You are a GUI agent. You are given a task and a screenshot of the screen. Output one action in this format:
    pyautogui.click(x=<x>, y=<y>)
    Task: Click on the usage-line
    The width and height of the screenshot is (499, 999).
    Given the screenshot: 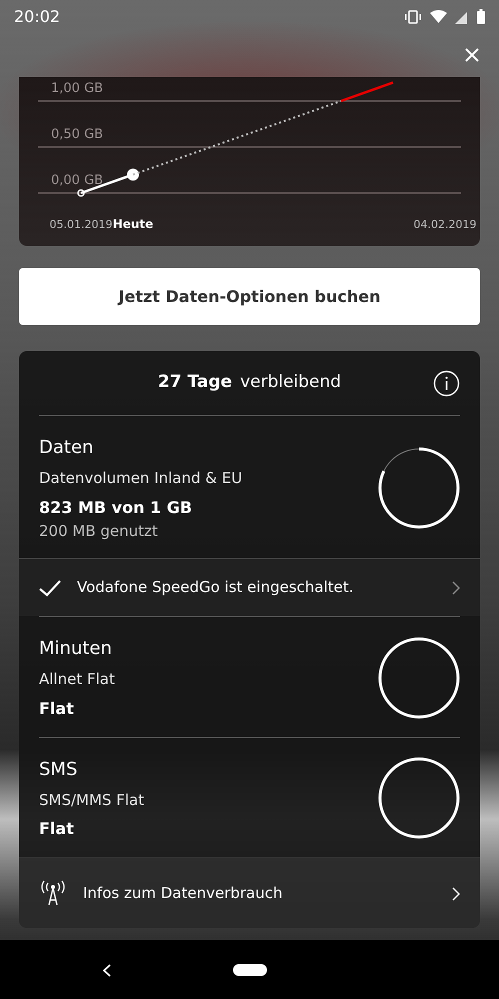 What is the action you would take?
    pyautogui.click(x=367, y=91)
    